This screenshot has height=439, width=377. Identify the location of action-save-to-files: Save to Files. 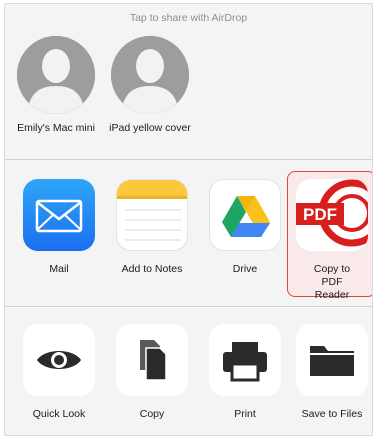
(330, 372).